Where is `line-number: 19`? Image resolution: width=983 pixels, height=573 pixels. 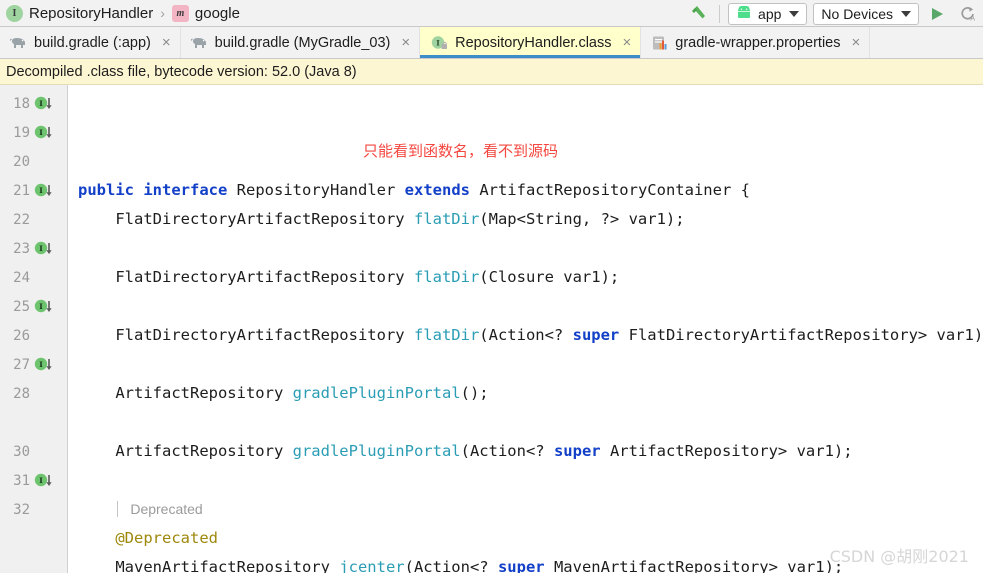 line-number: 19 is located at coordinates (21, 132).